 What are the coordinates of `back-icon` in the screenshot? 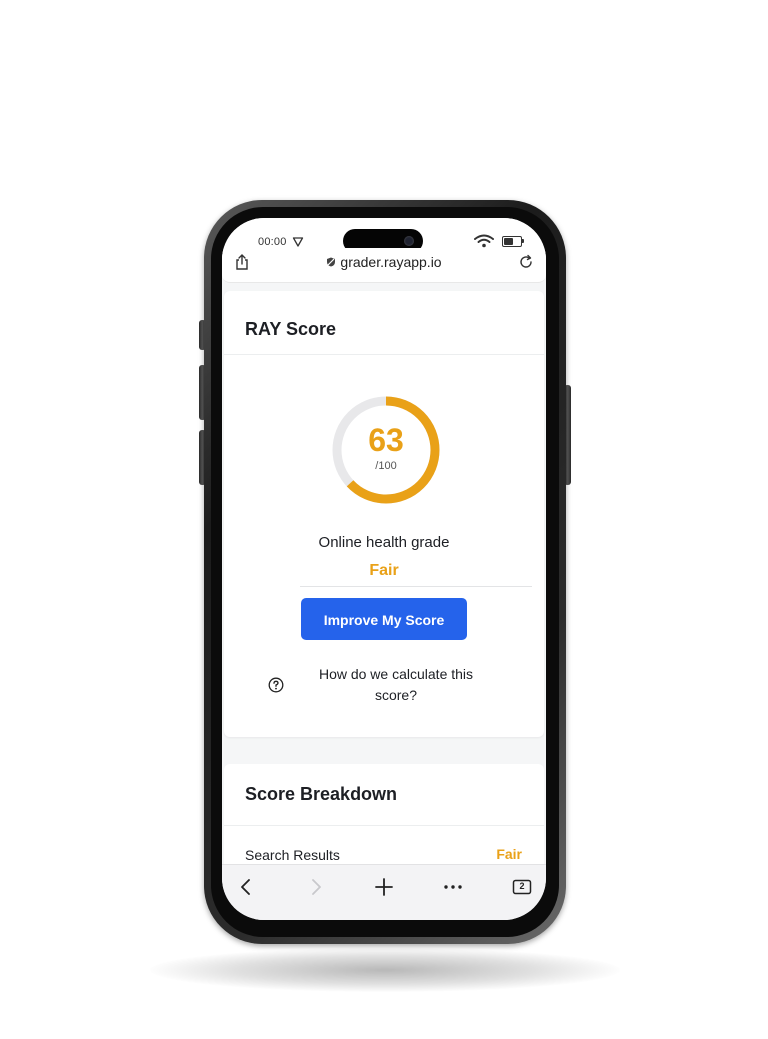 It's located at (246, 887).